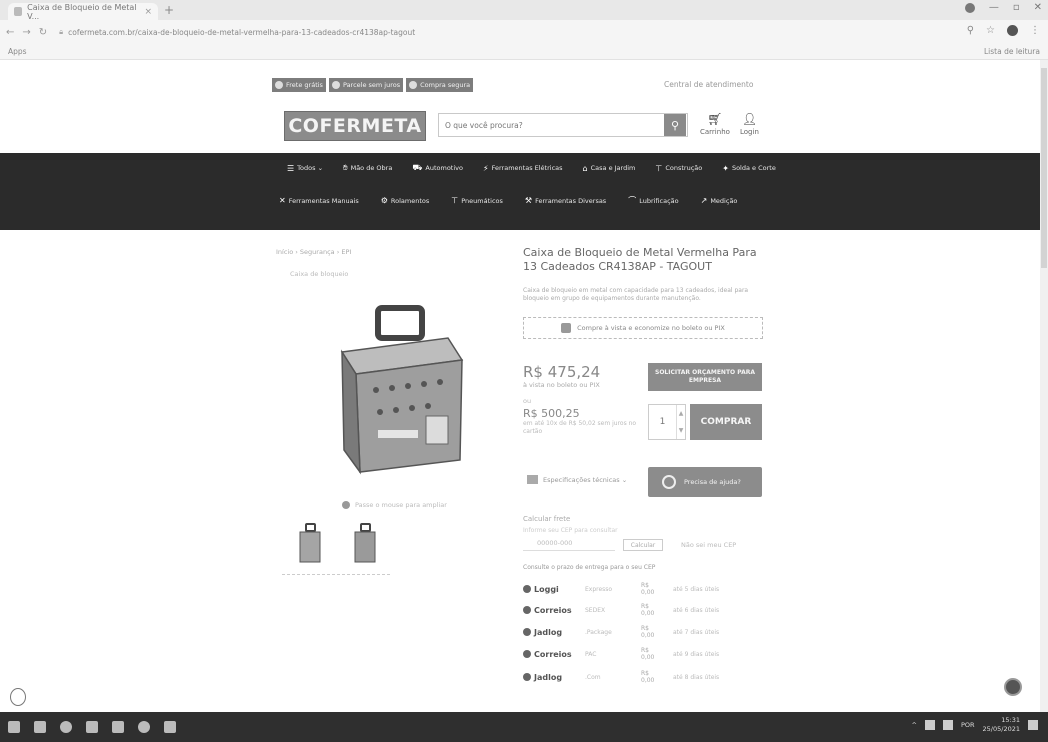  Describe the element at coordinates (653, 200) in the screenshot. I see `nav-item-lubrication: ⌒ Lubrificação` at that location.